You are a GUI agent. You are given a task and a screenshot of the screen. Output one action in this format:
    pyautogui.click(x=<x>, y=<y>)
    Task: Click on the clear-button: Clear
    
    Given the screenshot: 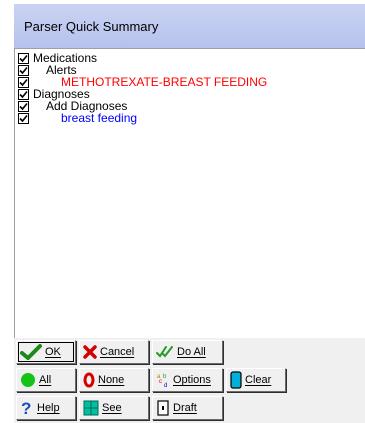 What is the action you would take?
    pyautogui.click(x=256, y=380)
    